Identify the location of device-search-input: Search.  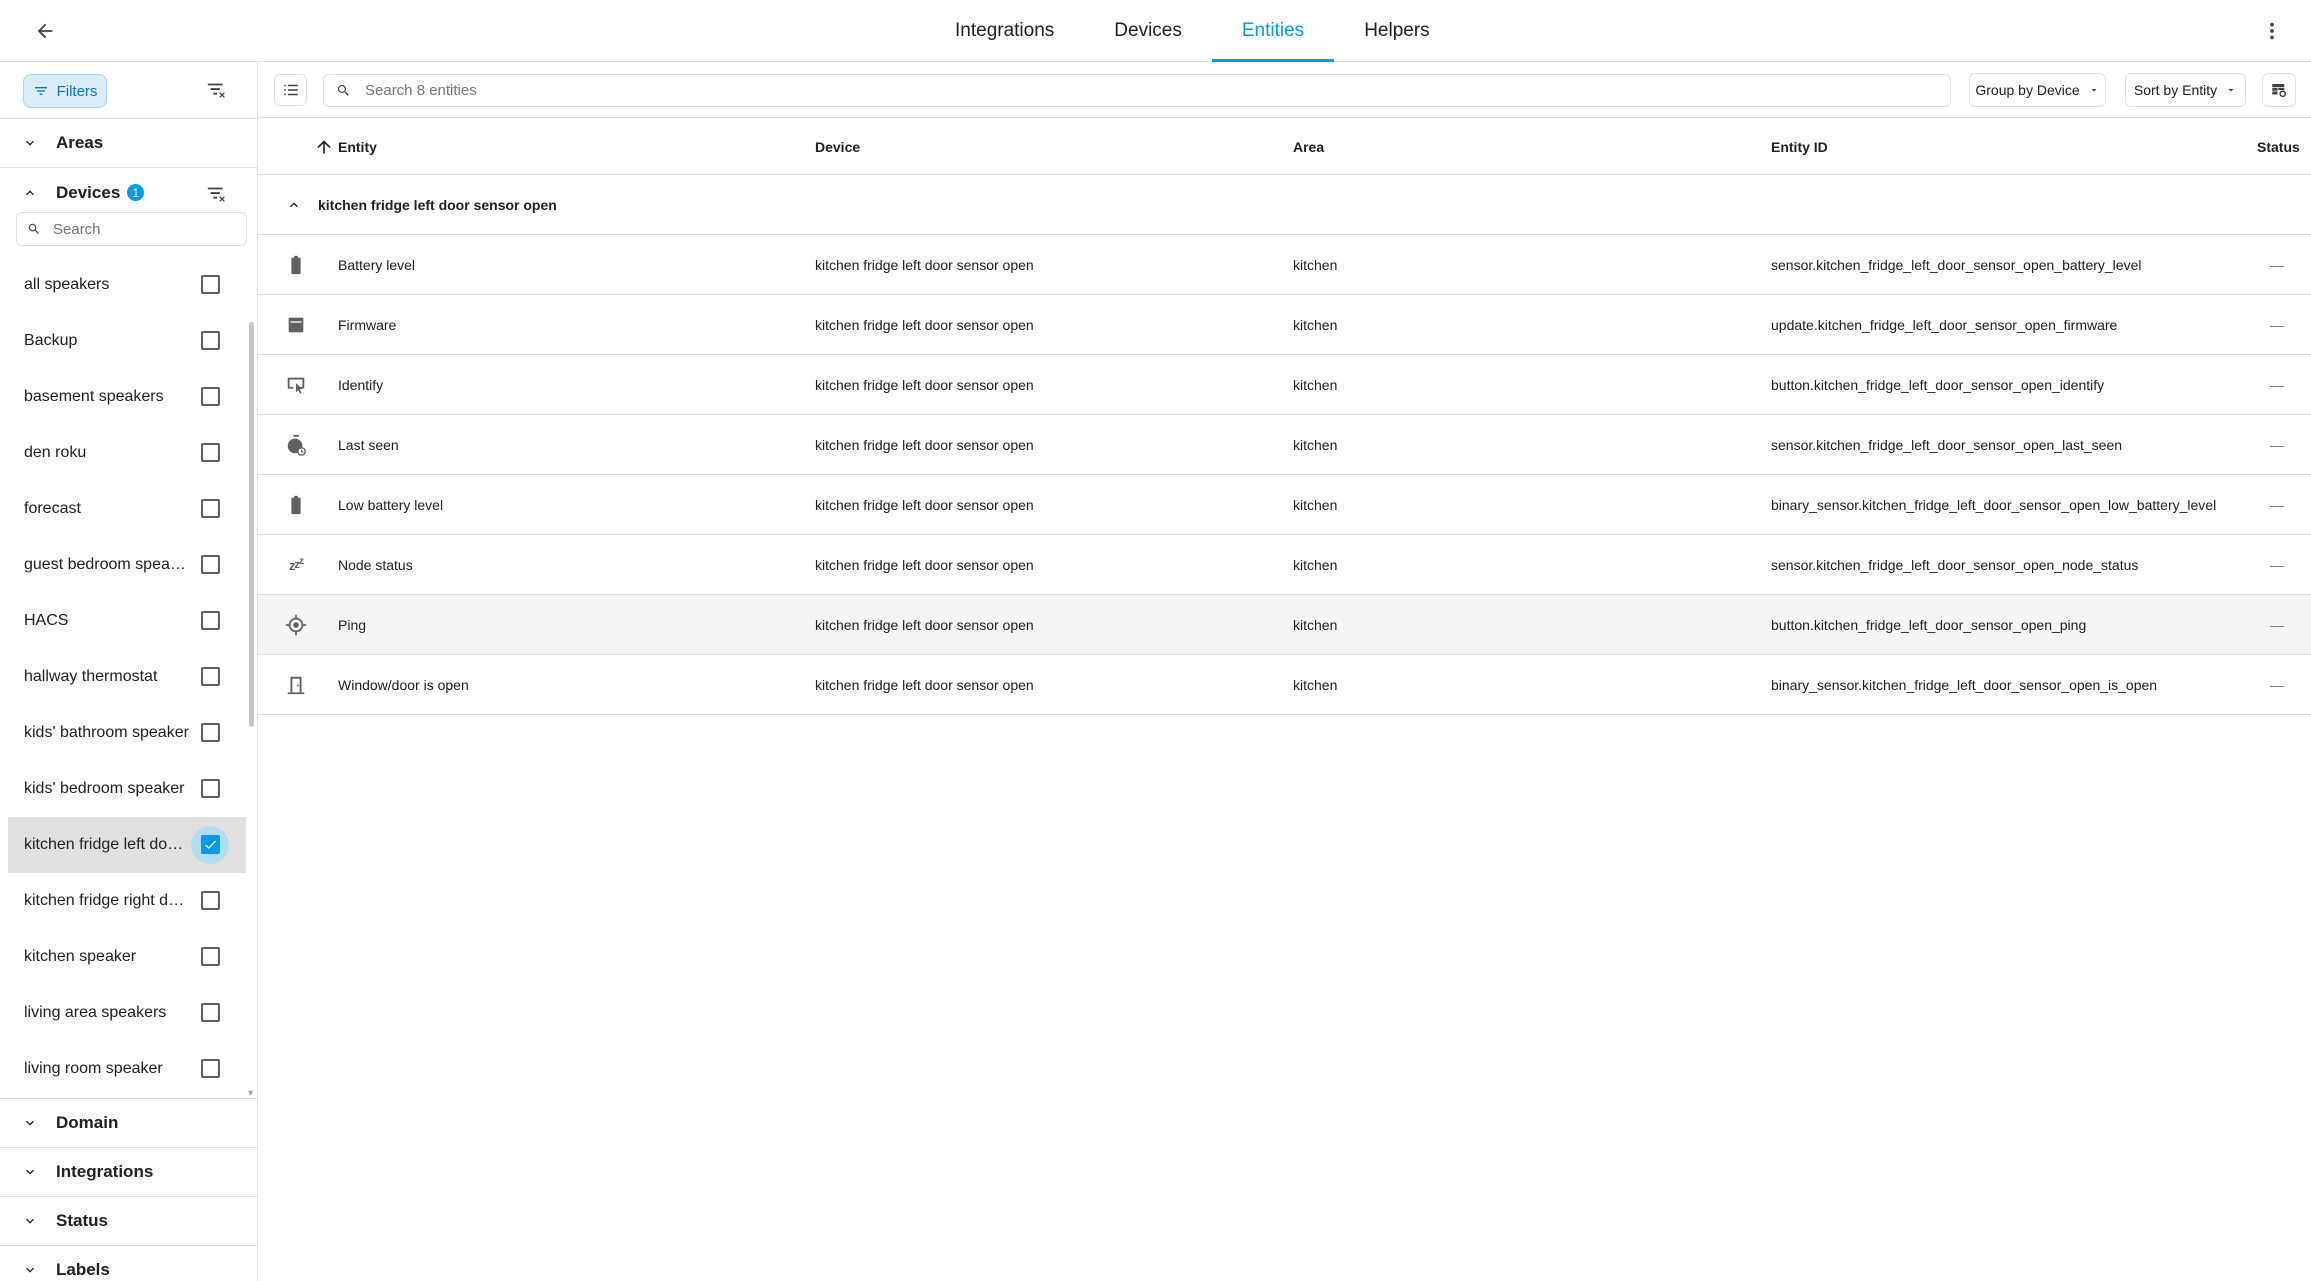
(131, 229).